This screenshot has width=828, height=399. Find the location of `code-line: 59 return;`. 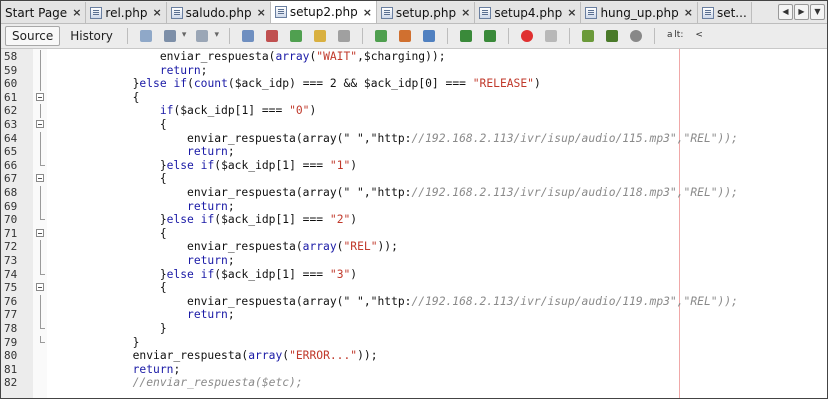

code-line: 59 return; is located at coordinates (414, 70).